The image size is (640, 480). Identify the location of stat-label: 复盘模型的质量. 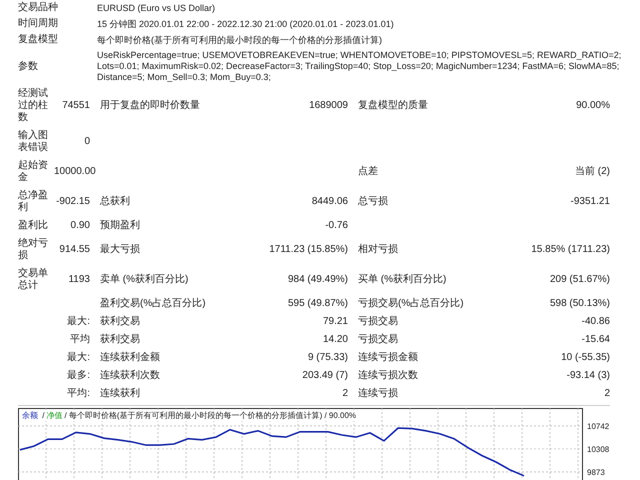
(393, 105).